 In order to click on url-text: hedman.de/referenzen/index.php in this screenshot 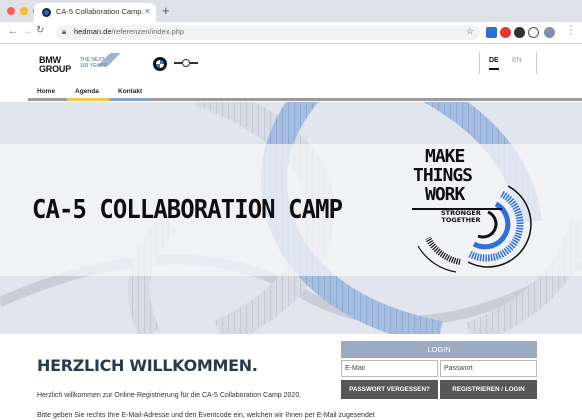, I will do `click(129, 31)`.